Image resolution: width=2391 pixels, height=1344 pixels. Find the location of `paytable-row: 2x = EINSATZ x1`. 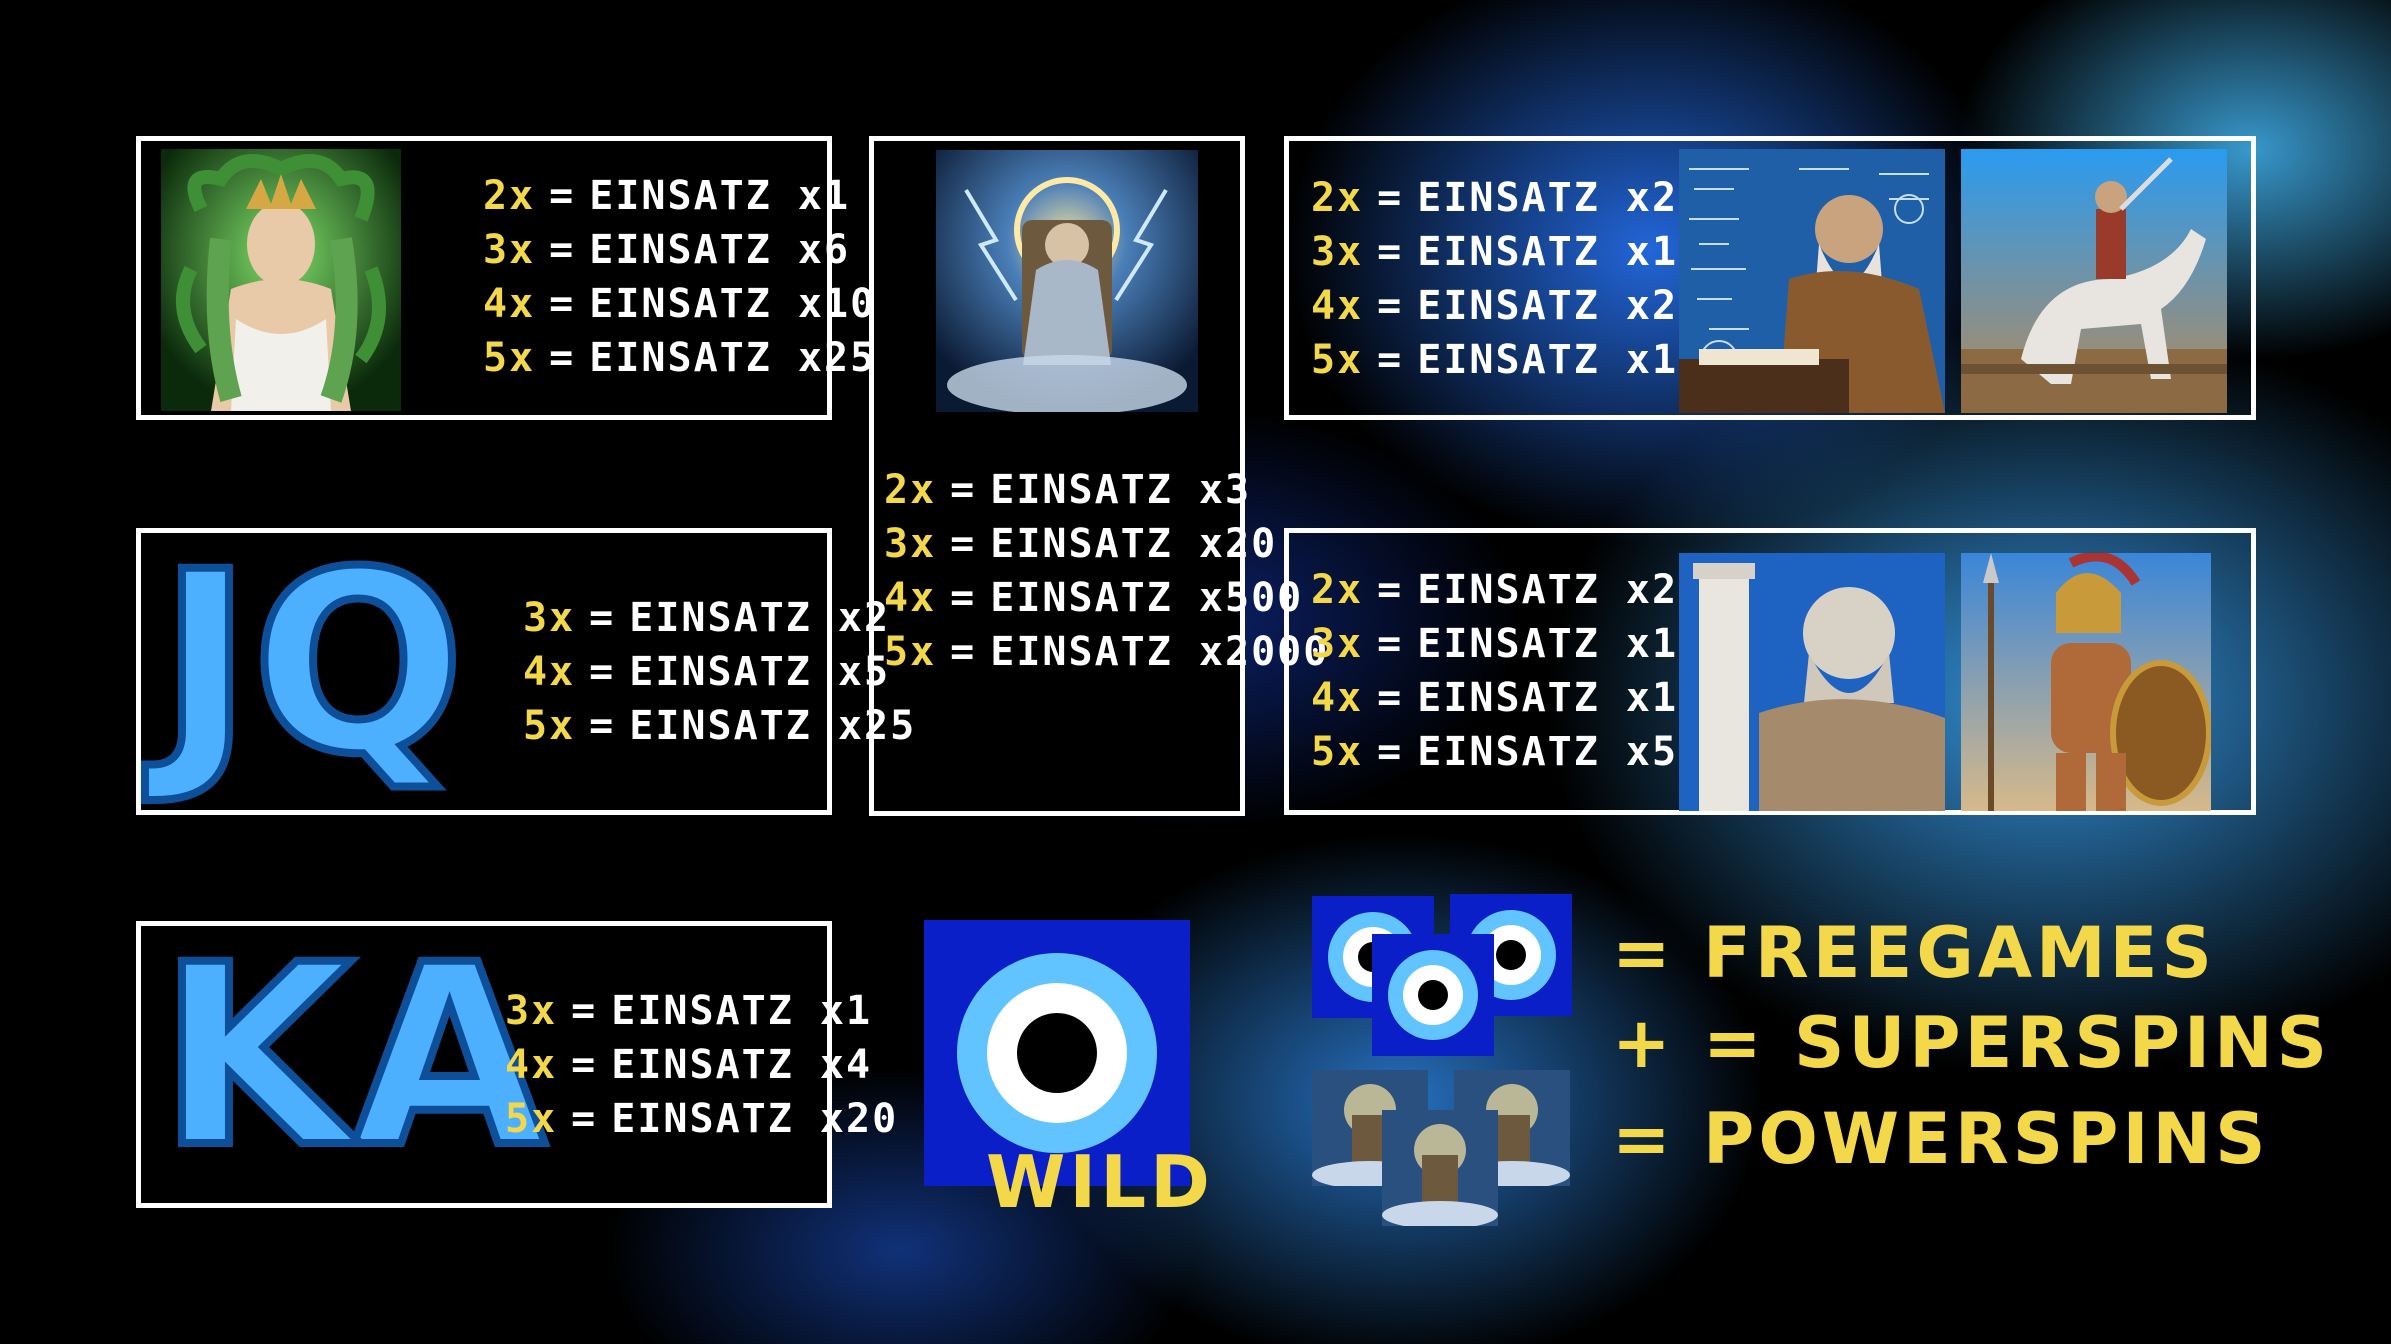

paytable-row: 2x = EINSATZ x1 is located at coordinates (667, 196).